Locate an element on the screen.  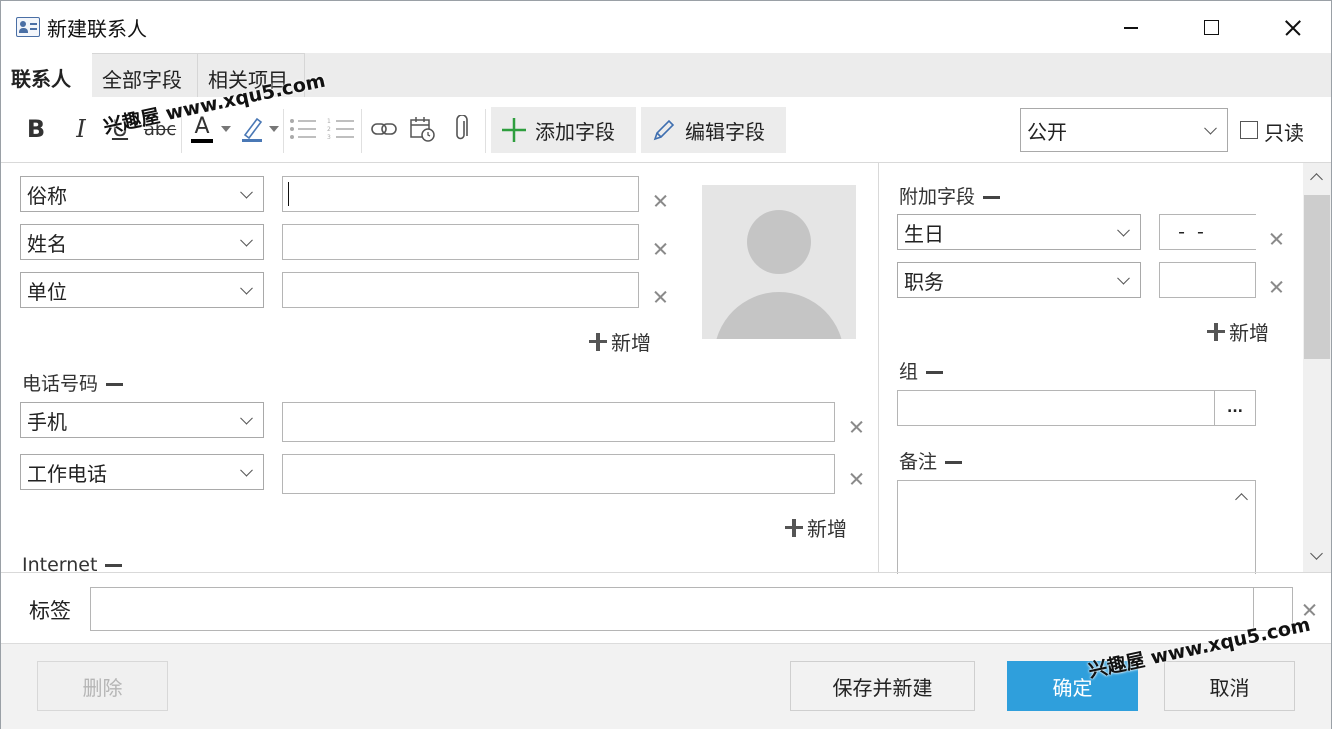
scroll-down-icon is located at coordinates (1316, 553).